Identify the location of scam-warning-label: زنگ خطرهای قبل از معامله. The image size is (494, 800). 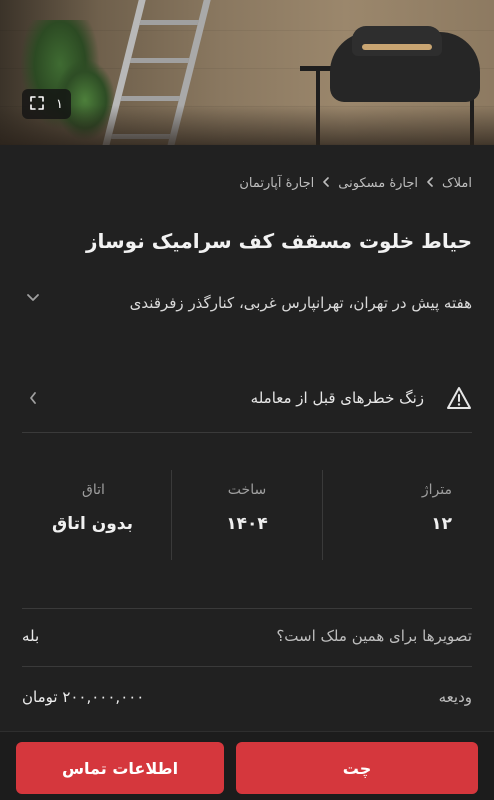
(337, 398).